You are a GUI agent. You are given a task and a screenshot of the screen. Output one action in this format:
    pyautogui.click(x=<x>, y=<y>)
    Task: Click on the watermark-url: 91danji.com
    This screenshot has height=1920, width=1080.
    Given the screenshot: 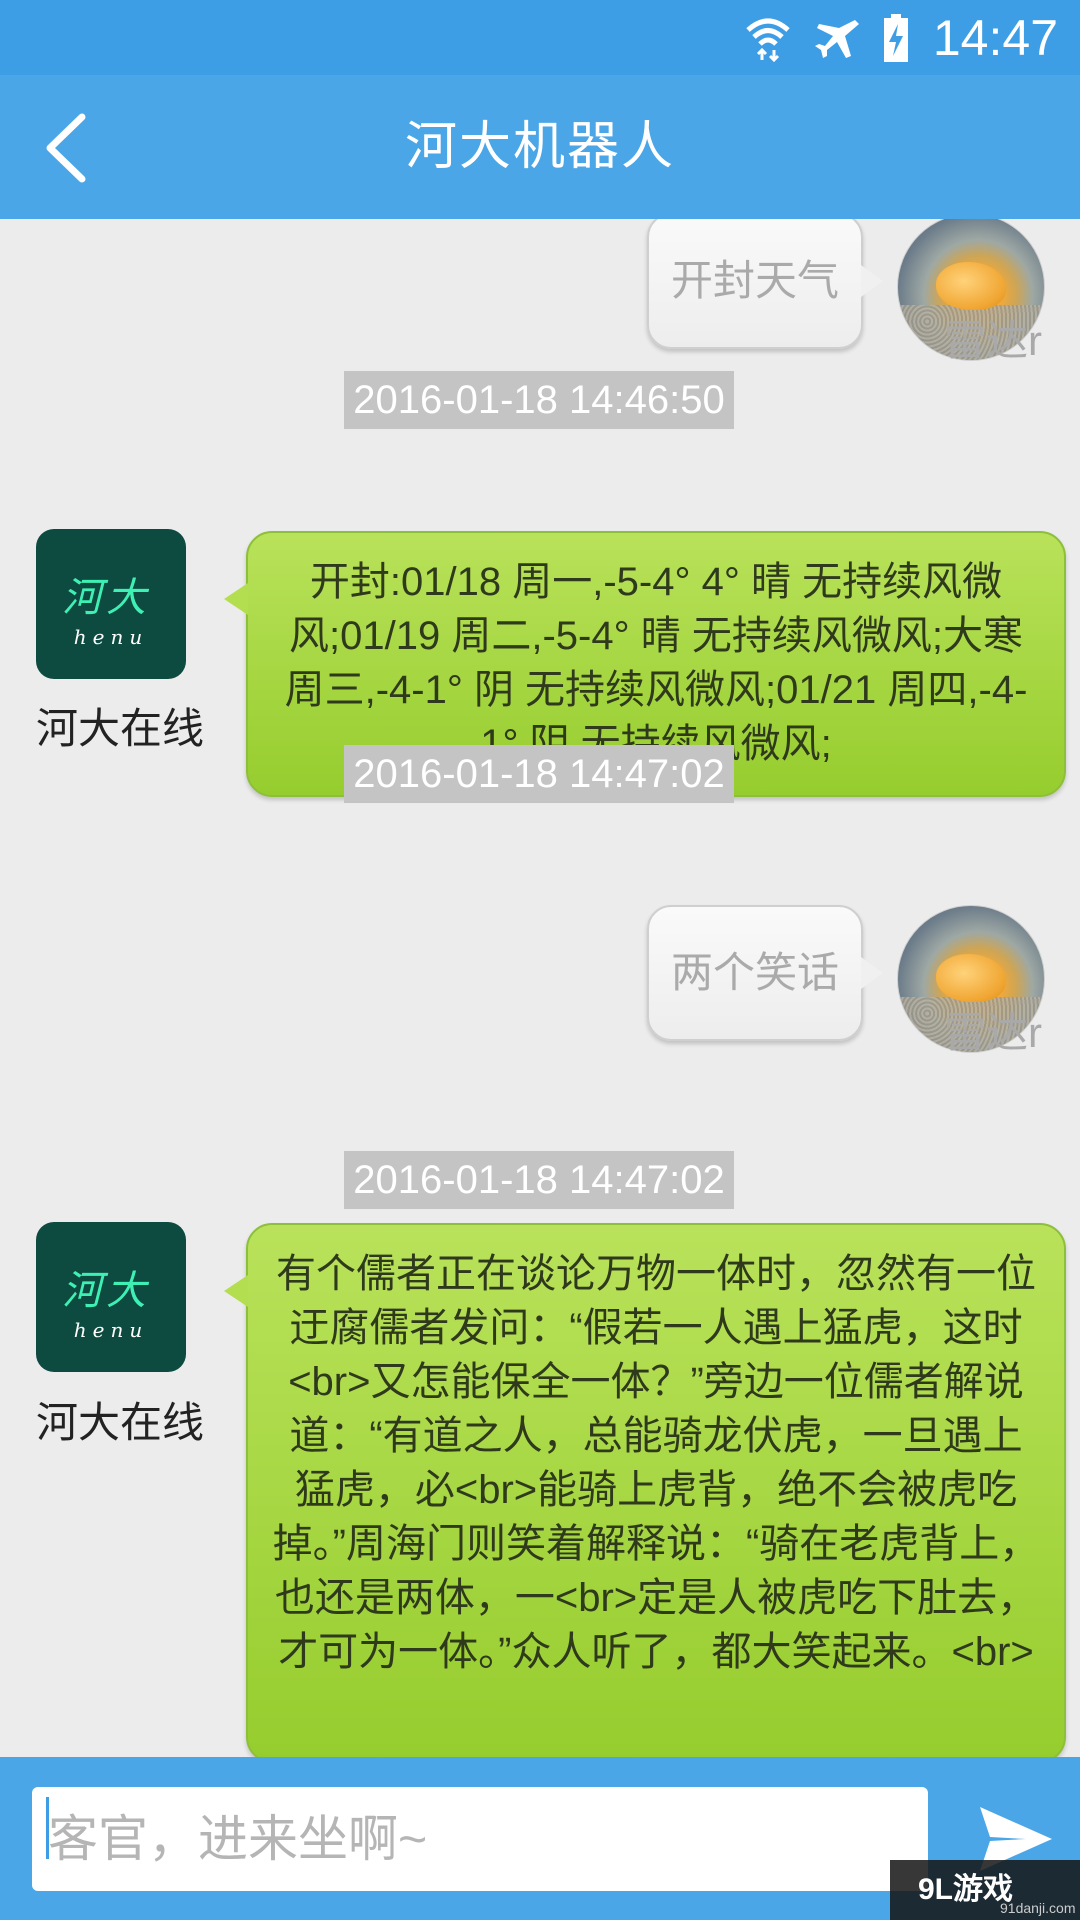 What is the action you would take?
    pyautogui.click(x=1038, y=1908)
    